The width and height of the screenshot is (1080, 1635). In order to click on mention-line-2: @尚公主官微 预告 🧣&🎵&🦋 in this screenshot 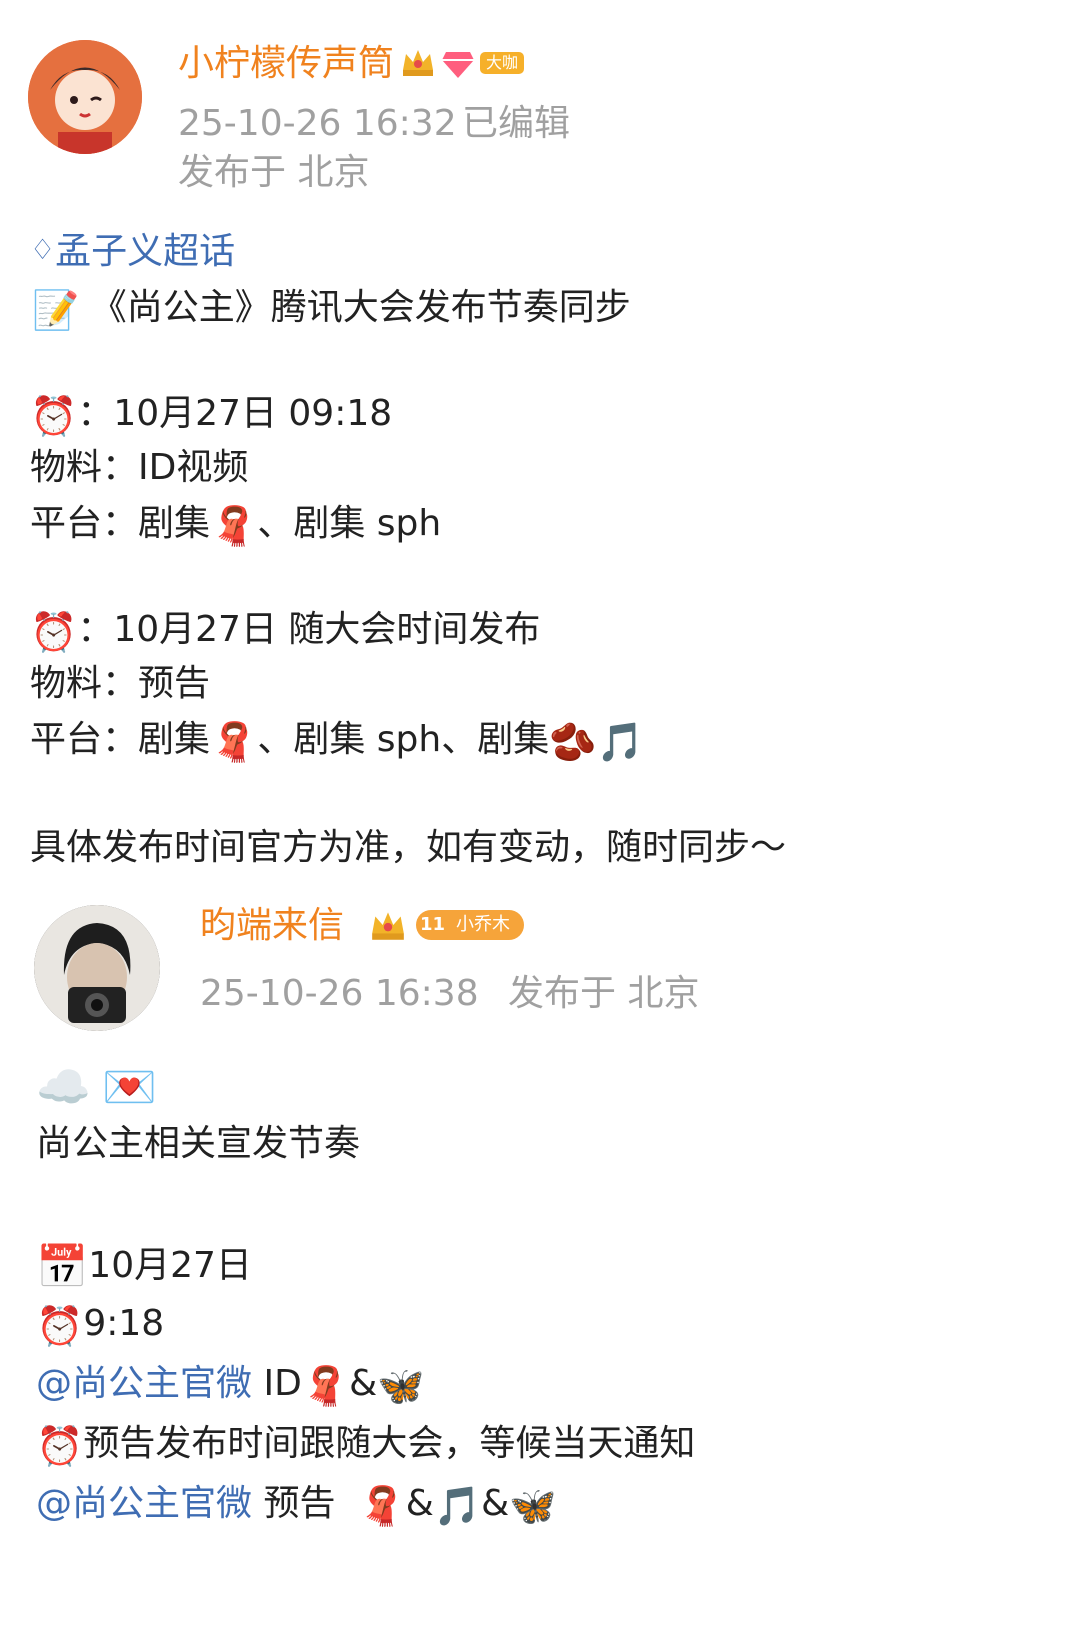, I will do `click(296, 1505)`.